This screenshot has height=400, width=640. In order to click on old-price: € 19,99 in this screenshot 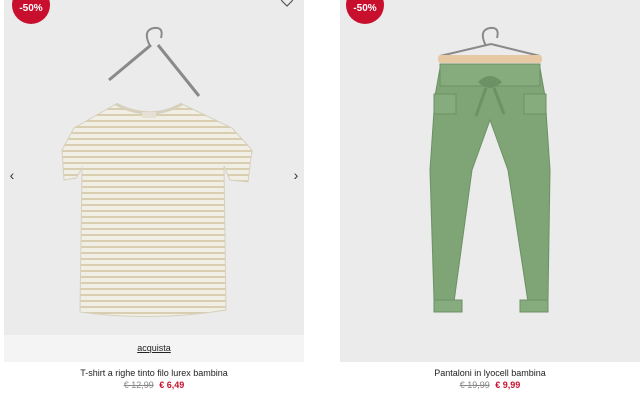, I will do `click(474, 385)`.